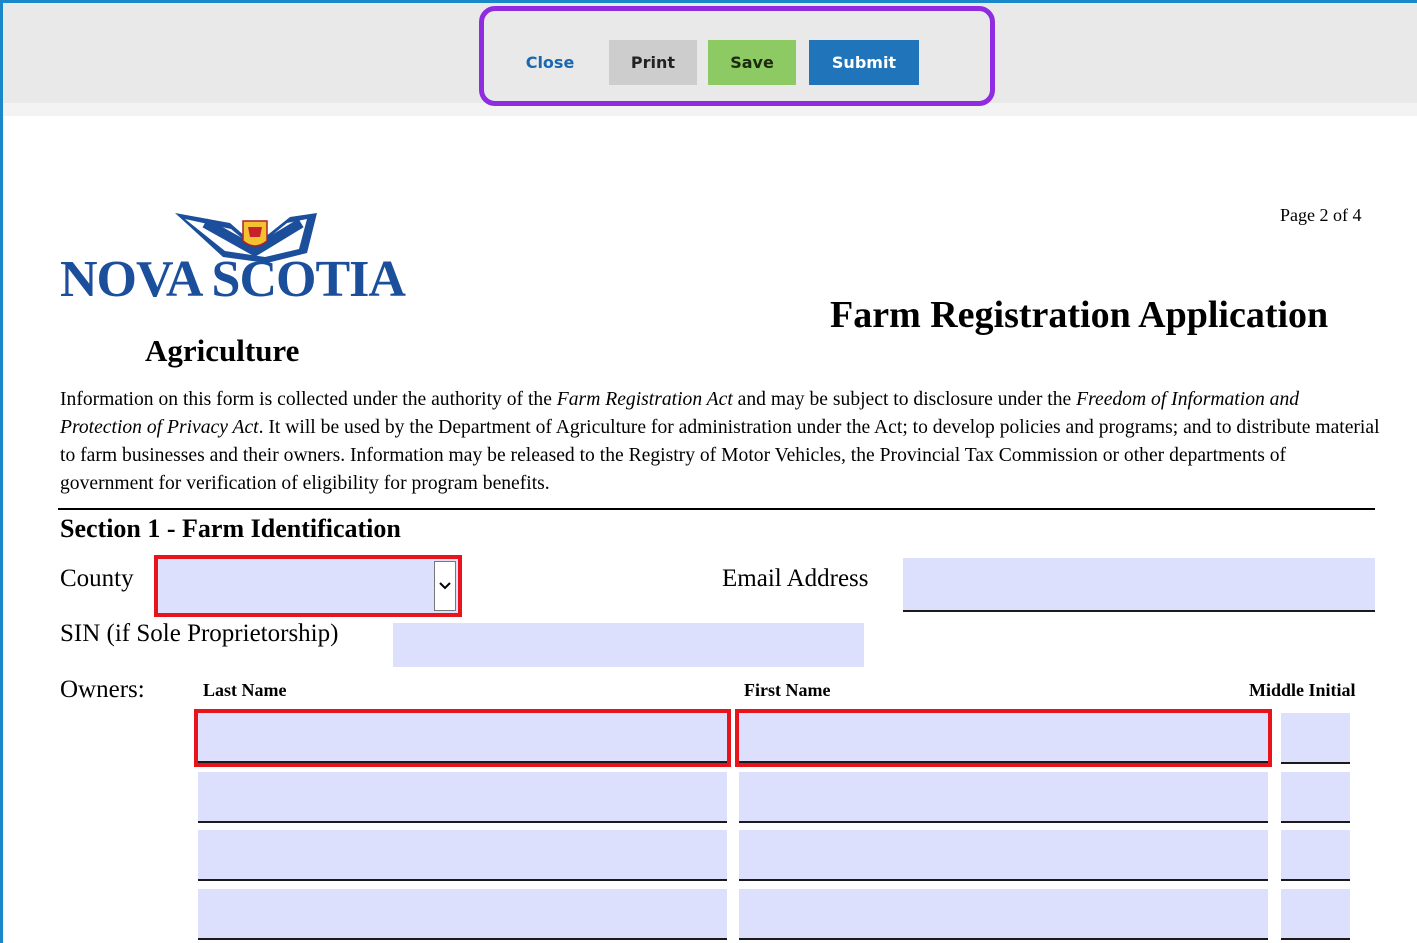 Image resolution: width=1417 pixels, height=943 pixels. What do you see at coordinates (644, 399) in the screenshot?
I see `farm-registration-act: Farm Registration Act` at bounding box center [644, 399].